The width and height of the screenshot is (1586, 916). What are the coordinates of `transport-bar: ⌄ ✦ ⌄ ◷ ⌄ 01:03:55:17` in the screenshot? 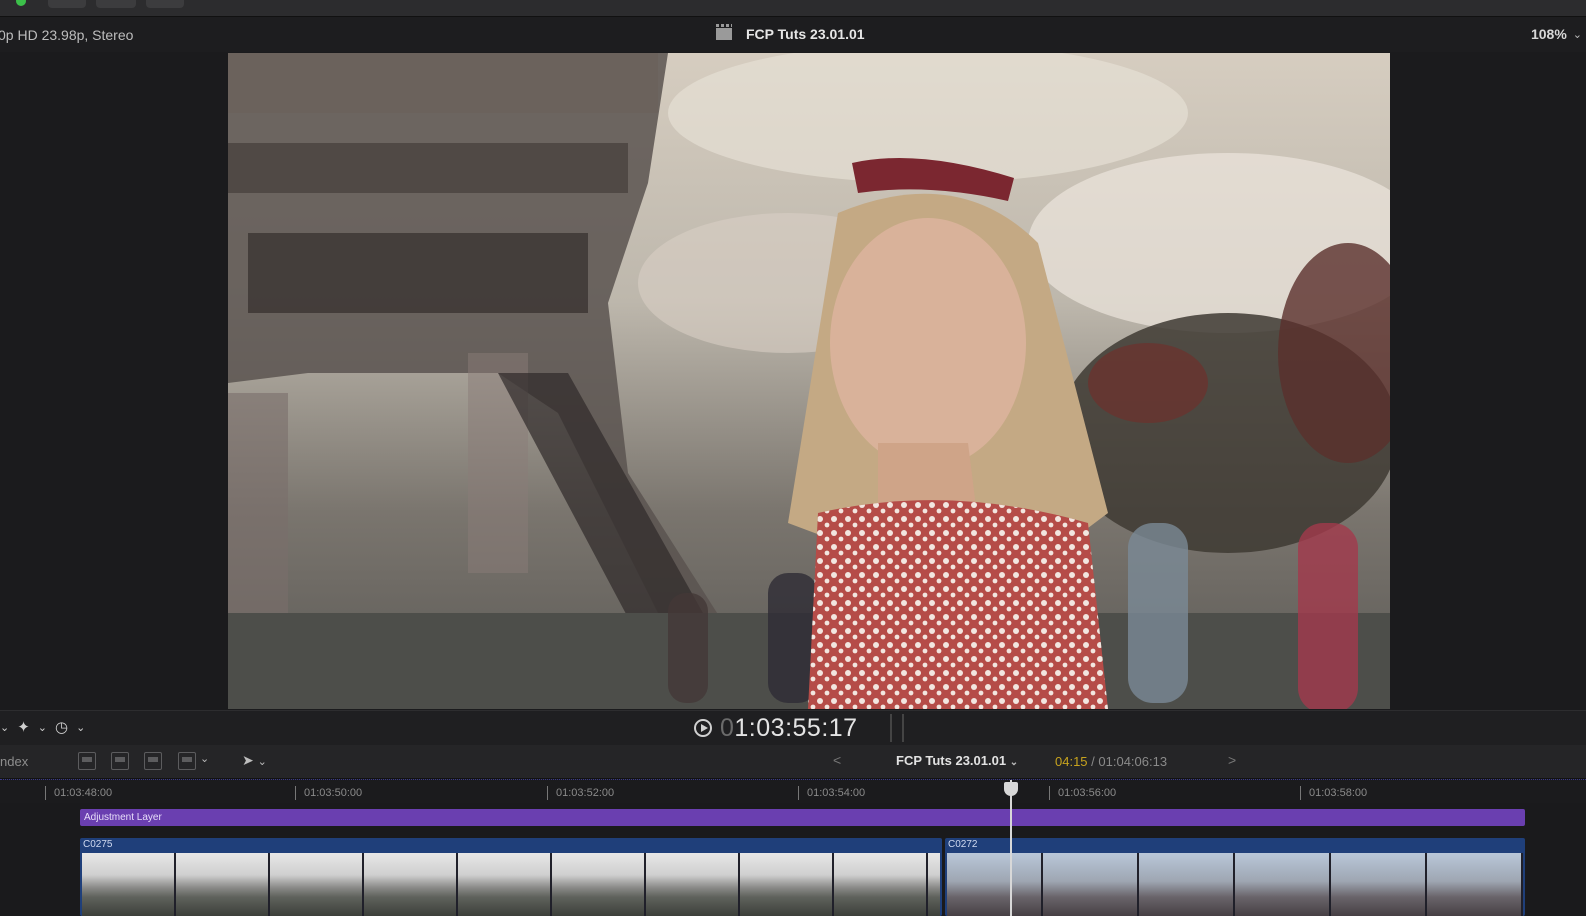 It's located at (793, 728).